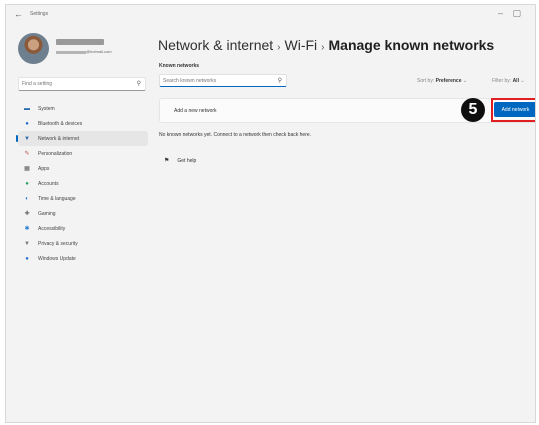 The width and height of the screenshot is (539, 425). What do you see at coordinates (39, 14) in the screenshot?
I see `app-title: Settings` at bounding box center [39, 14].